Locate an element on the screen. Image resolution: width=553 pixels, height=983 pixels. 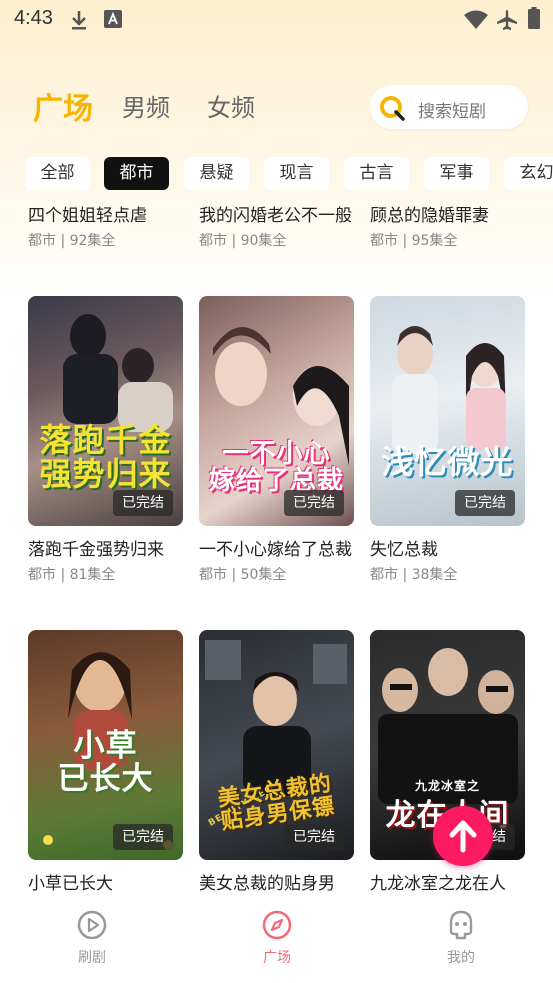
compass-icon is located at coordinates (277, 925).